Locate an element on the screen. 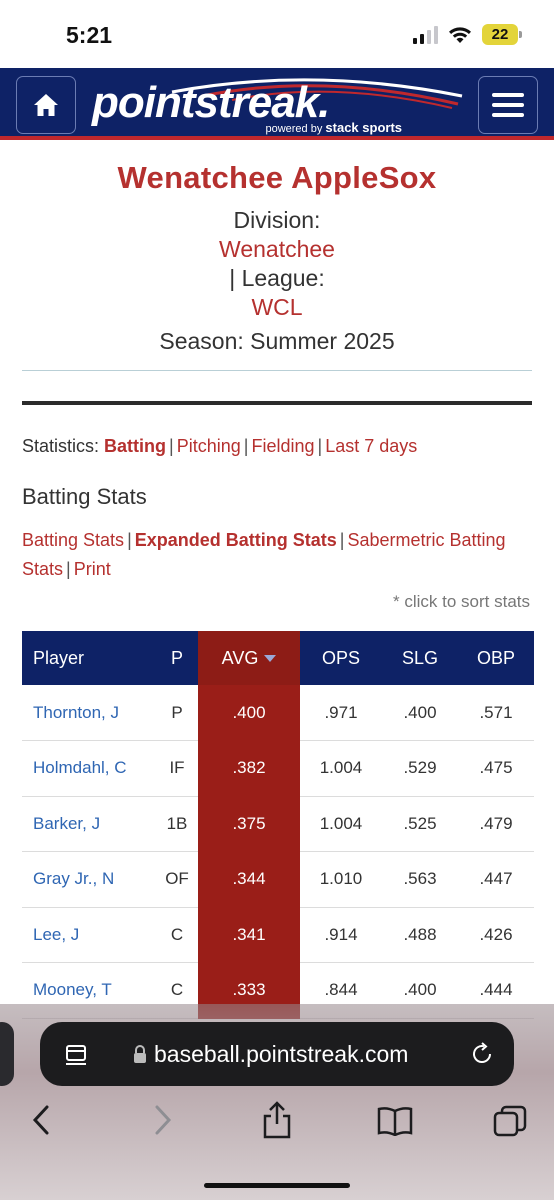 The image size is (554, 1200). status-bar: 5:21 22 is located at coordinates (277, 34).